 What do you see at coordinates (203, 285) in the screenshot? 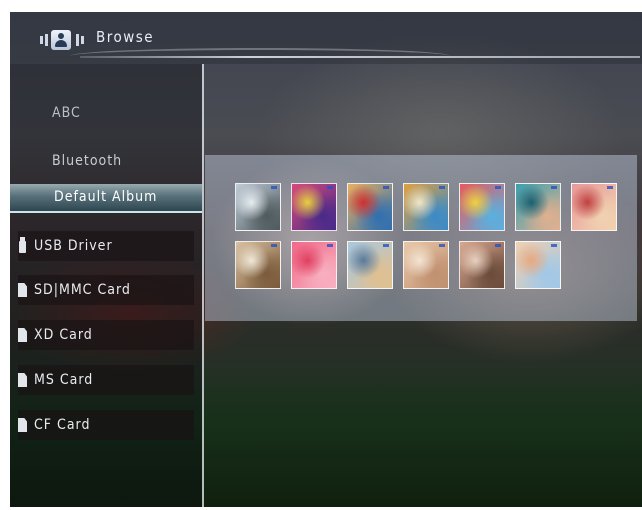
I see `sidebar-divider` at bounding box center [203, 285].